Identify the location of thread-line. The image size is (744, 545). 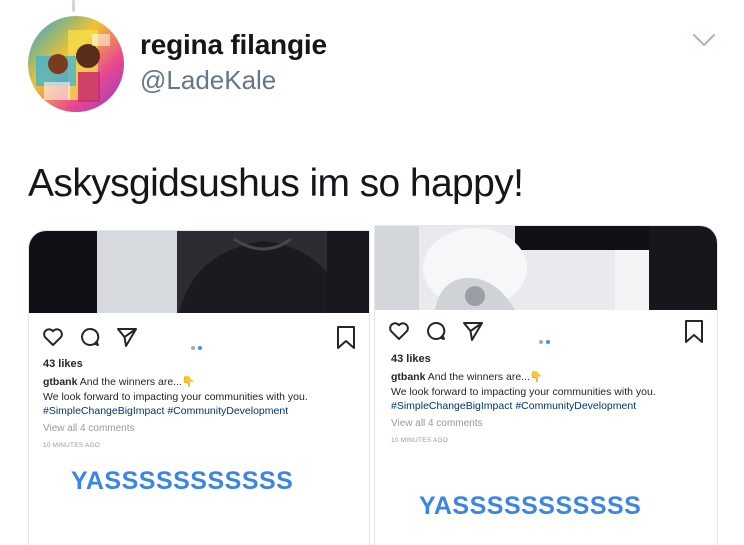
(73, 6).